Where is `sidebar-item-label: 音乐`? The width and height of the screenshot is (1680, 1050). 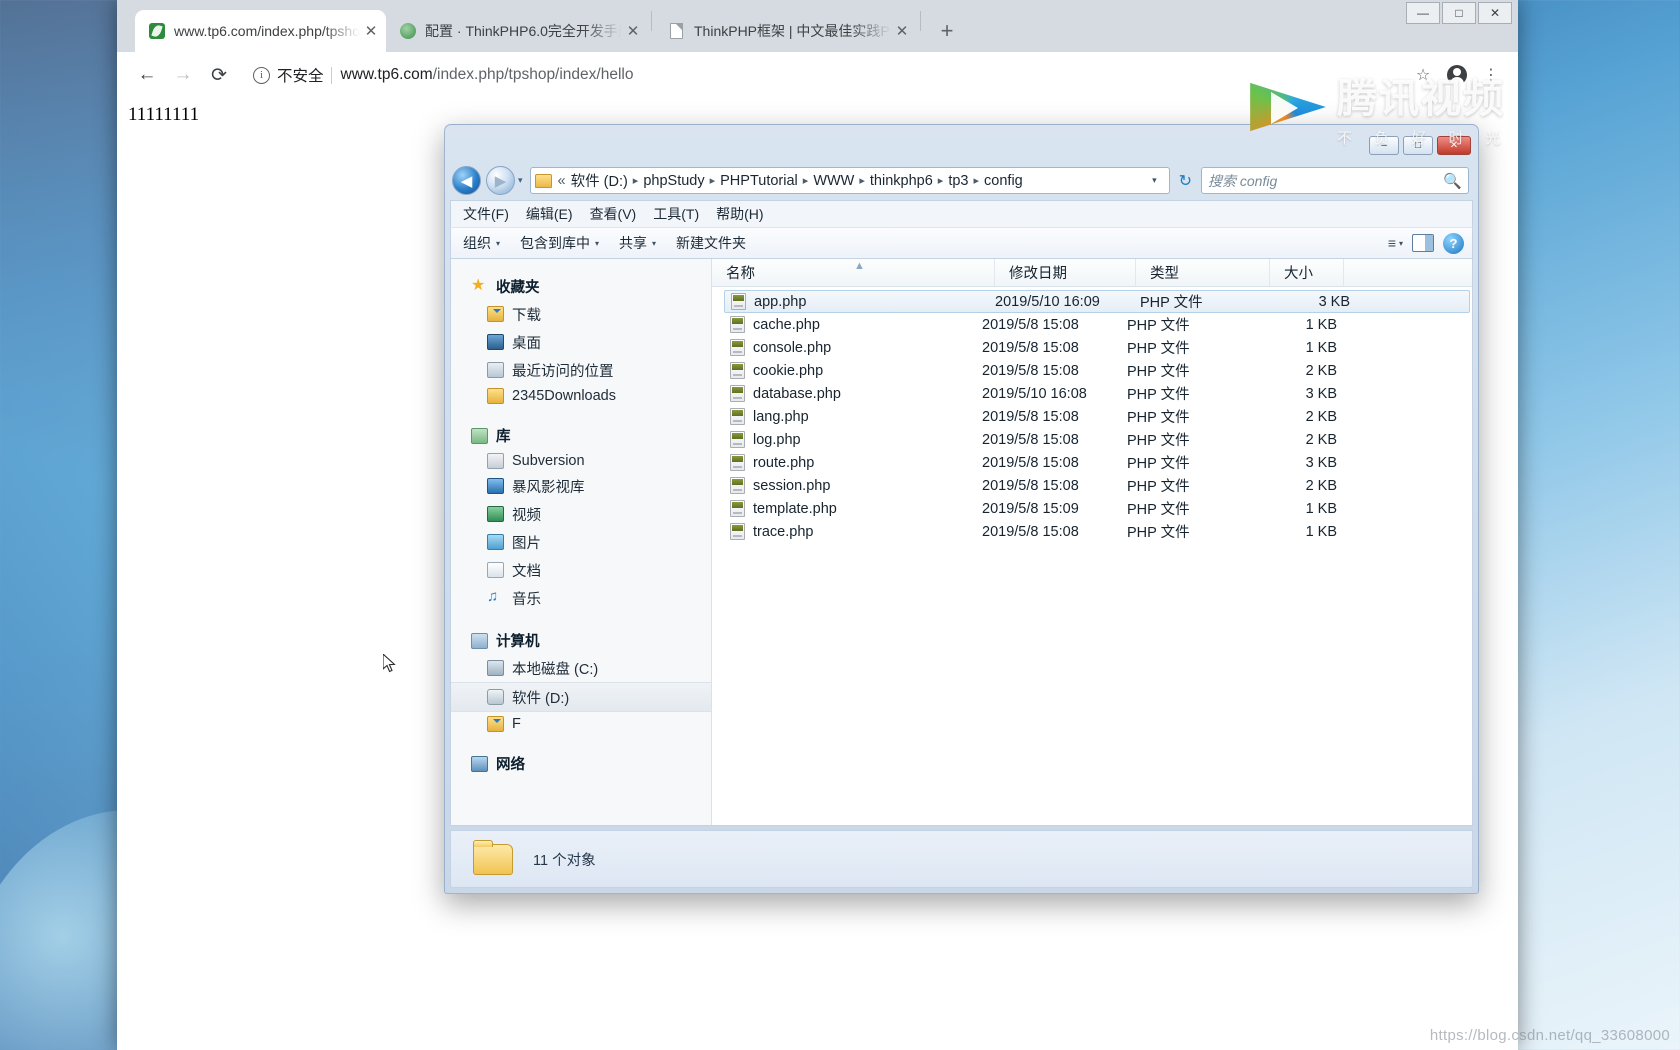
sidebar-item-label: 音乐 is located at coordinates (526, 599).